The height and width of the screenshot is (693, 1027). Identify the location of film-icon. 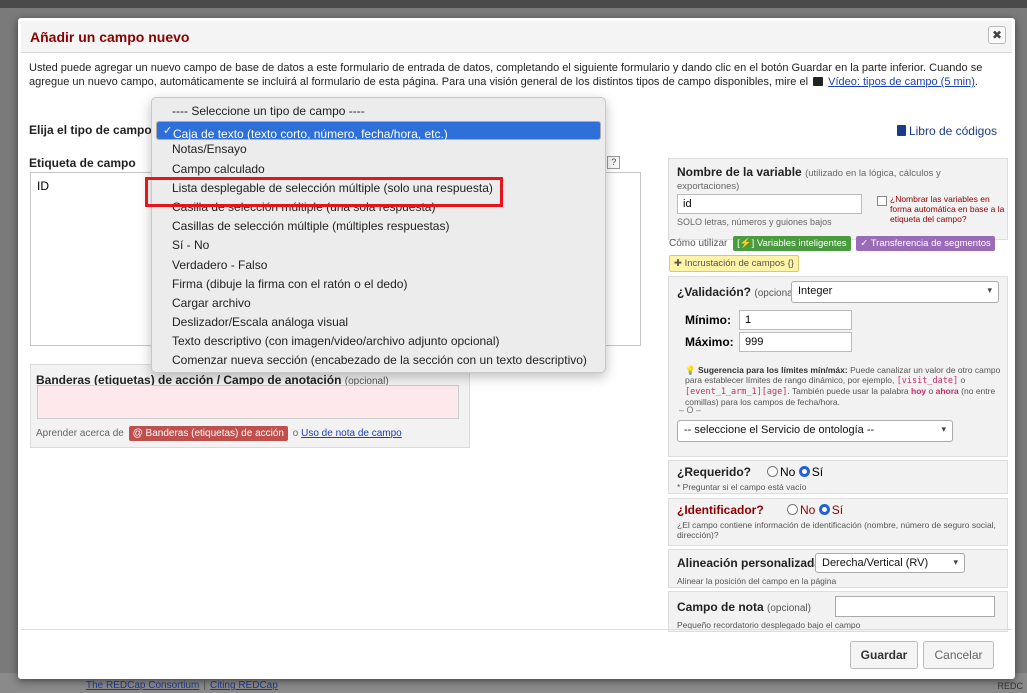
(818, 81).